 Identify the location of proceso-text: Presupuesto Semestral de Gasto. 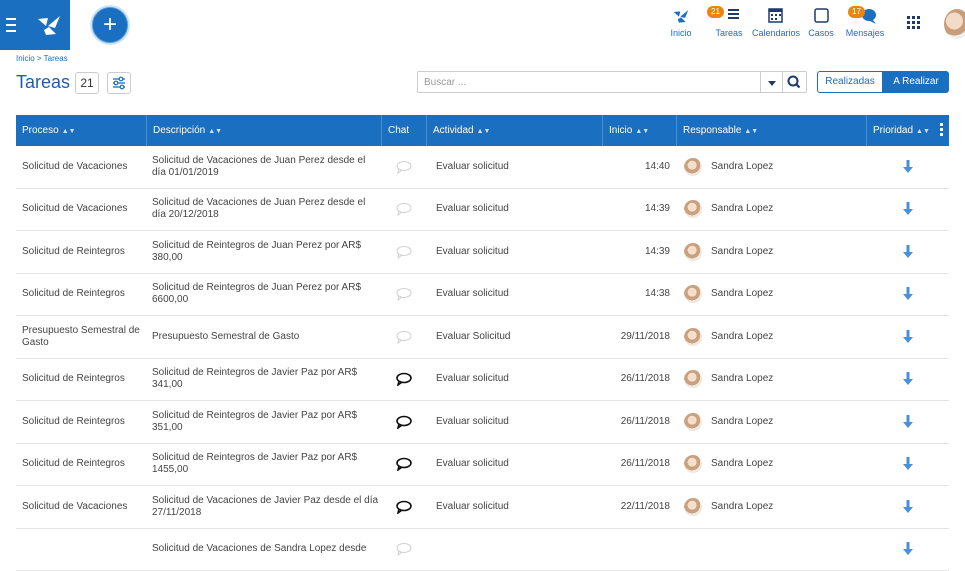
(84, 337).